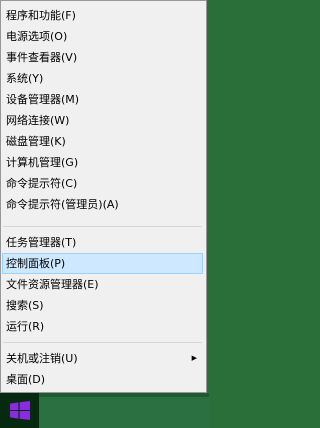  What do you see at coordinates (102, 183) in the screenshot?
I see `menu-item-command-prompt: 命令提示符(C)` at bounding box center [102, 183].